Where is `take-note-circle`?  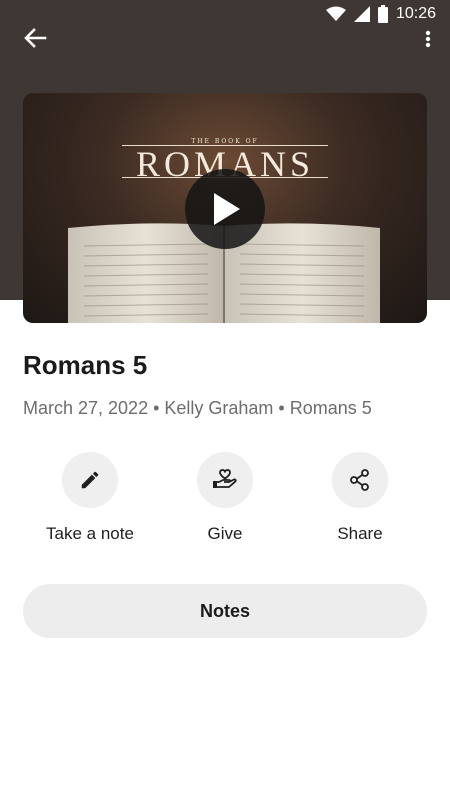
take-note-circle is located at coordinates (90, 480).